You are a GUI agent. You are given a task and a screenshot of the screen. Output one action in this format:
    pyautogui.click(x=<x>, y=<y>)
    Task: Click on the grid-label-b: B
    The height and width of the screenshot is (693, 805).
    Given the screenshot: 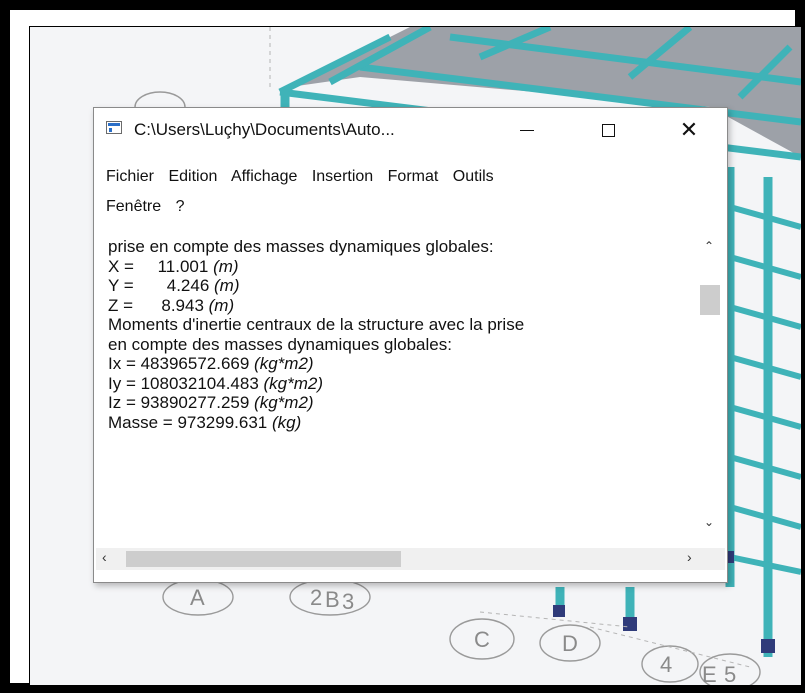 What is the action you would take?
    pyautogui.click(x=332, y=599)
    